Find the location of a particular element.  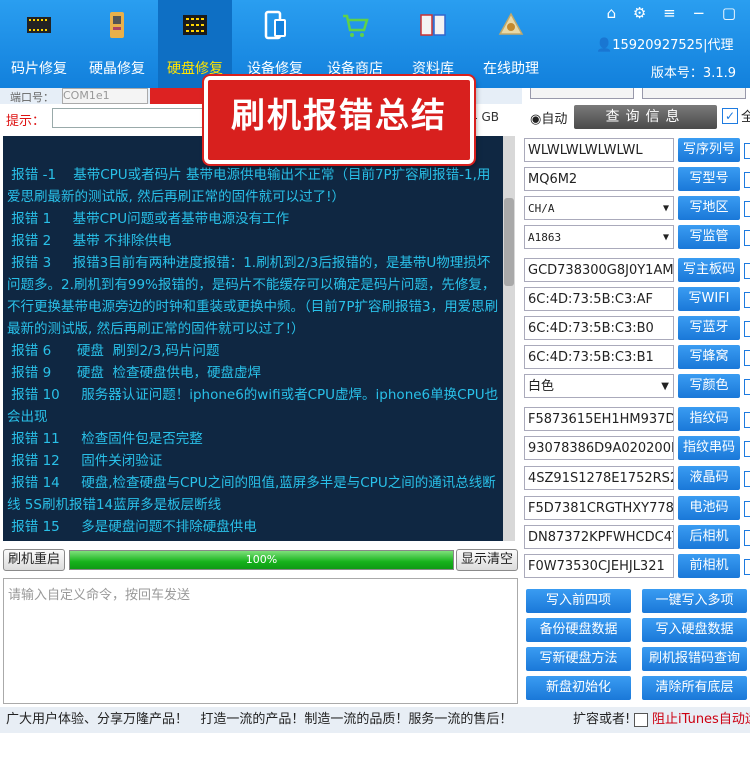

action-button-7: 清除所有底层 is located at coordinates (694, 688).